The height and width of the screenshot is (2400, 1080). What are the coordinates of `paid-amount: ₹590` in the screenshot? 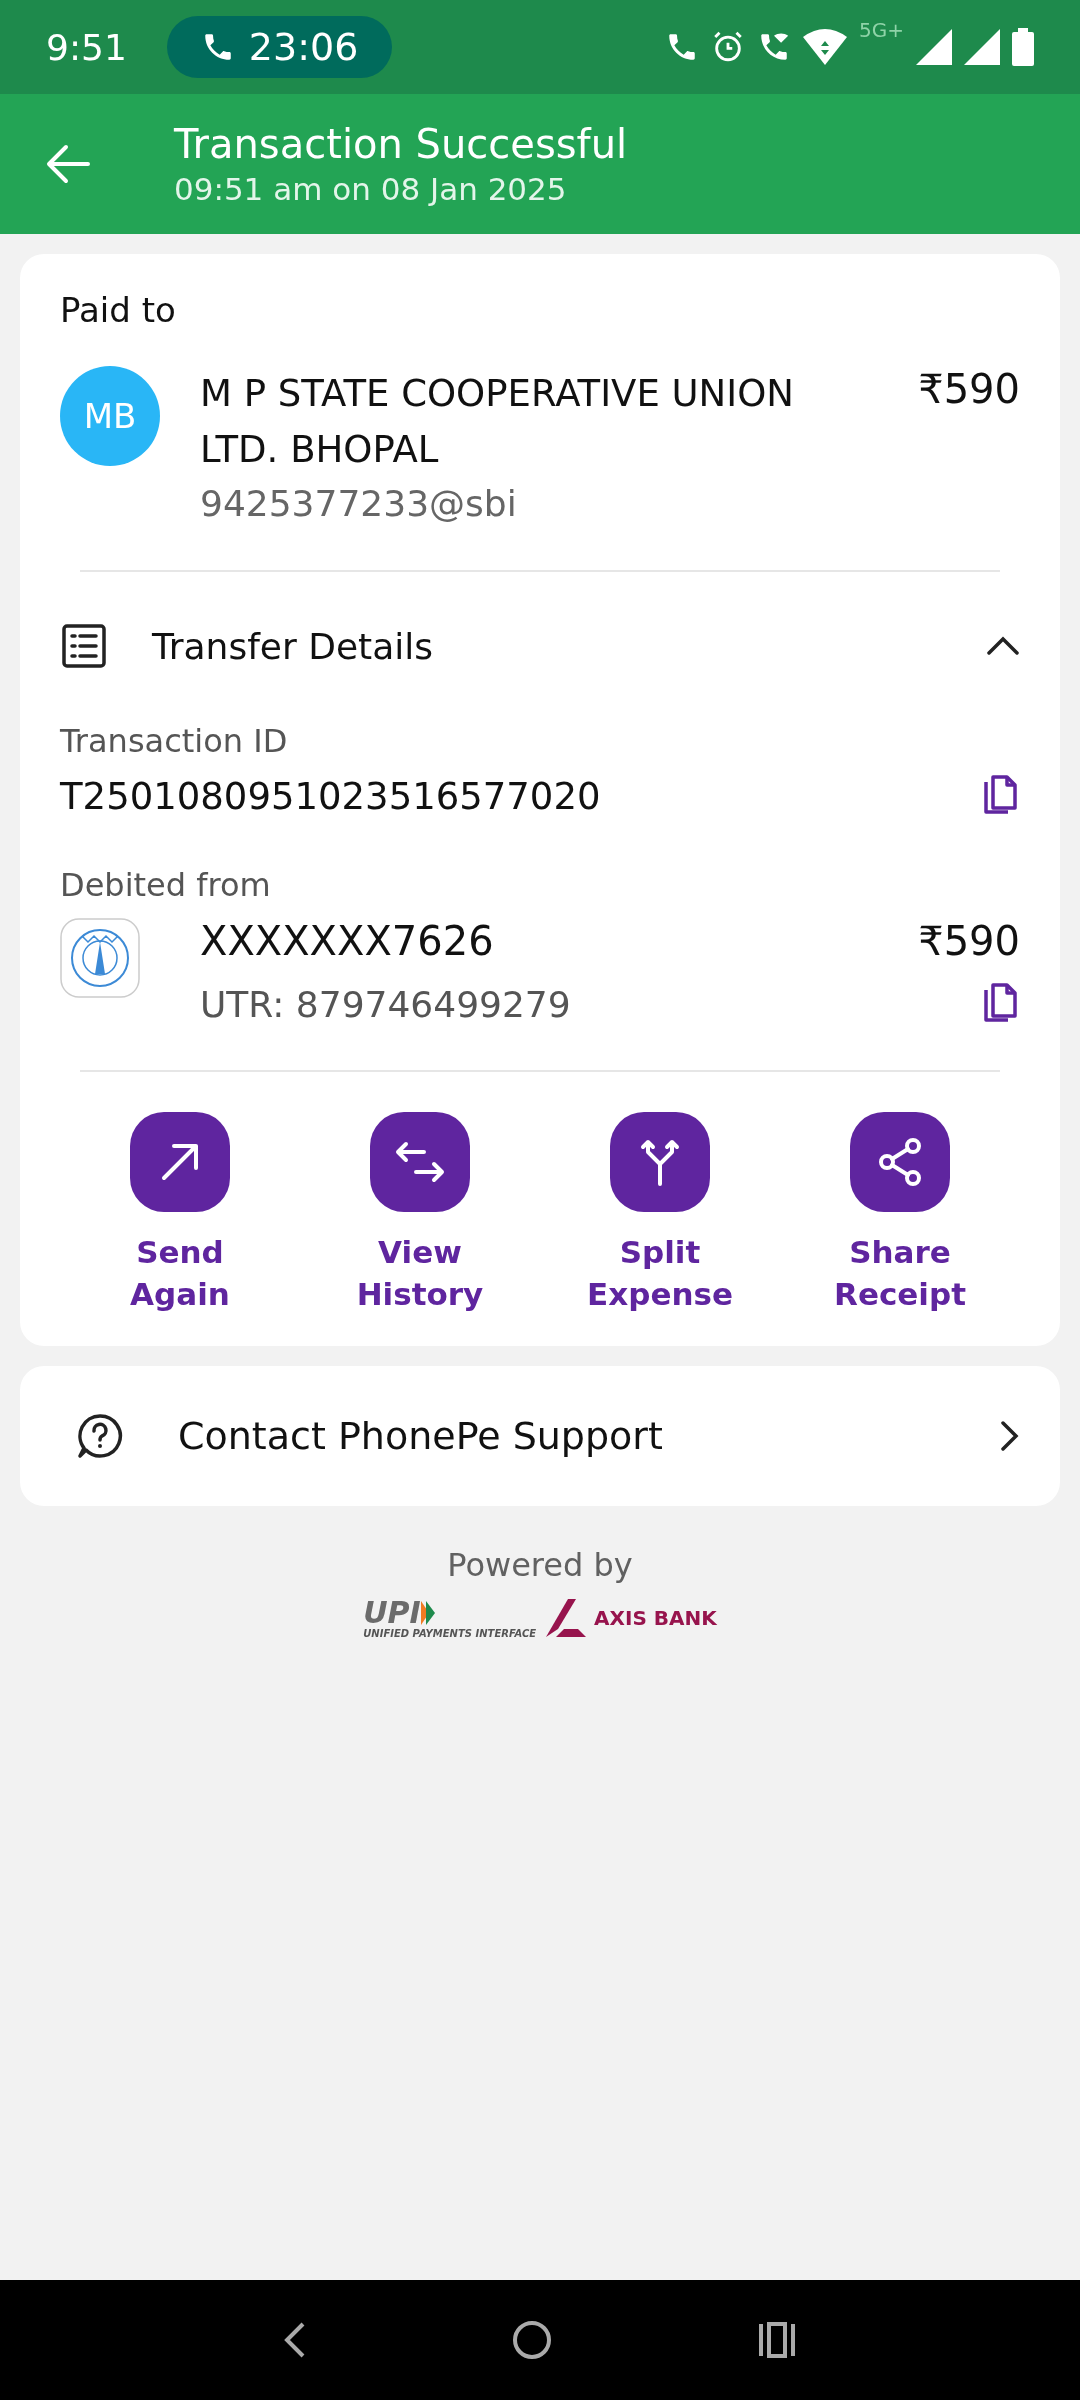 It's located at (969, 389).